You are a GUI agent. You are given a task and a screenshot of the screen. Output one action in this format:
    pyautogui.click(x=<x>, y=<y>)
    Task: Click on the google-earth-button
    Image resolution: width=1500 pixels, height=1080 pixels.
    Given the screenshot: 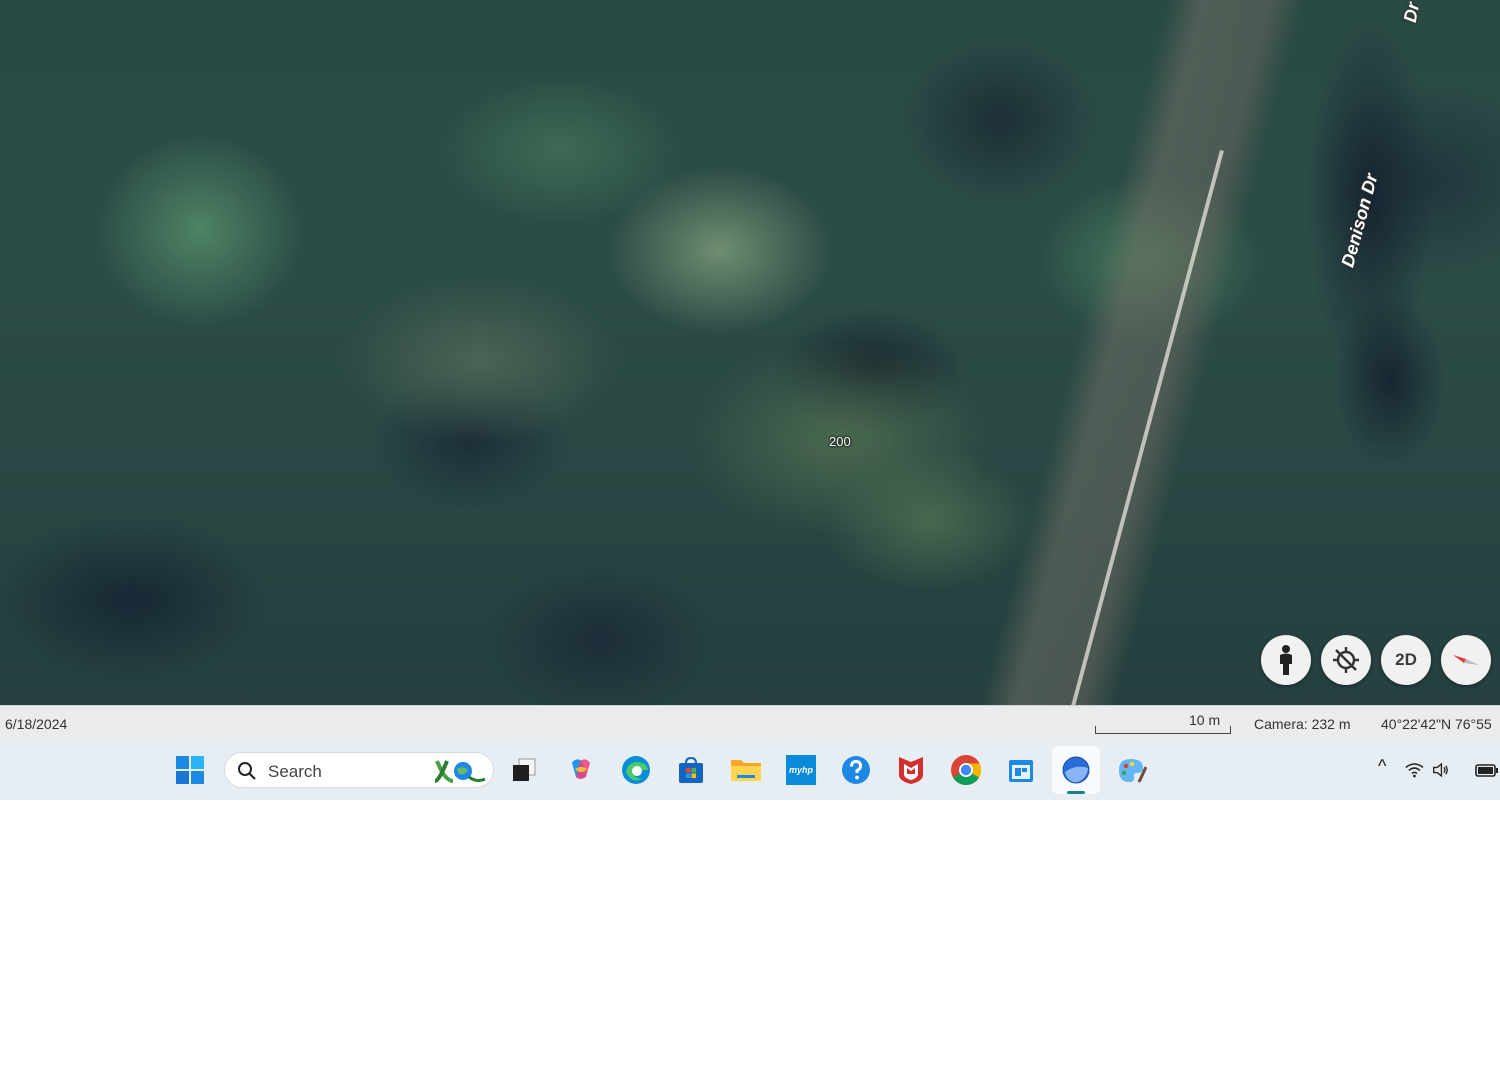 What is the action you would take?
    pyautogui.click(x=1076, y=770)
    